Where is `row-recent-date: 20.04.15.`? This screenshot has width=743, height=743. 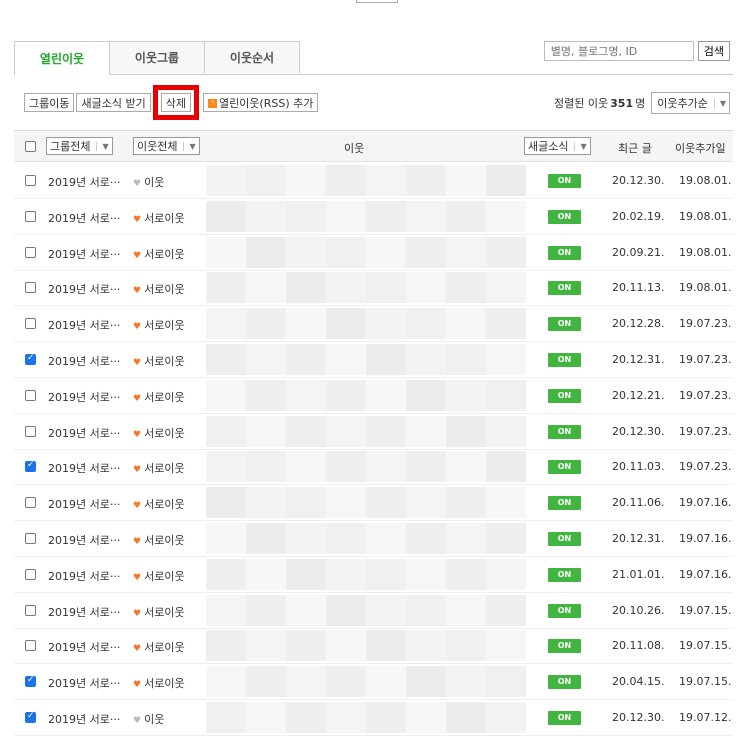
row-recent-date: 20.04.15. is located at coordinates (638, 682).